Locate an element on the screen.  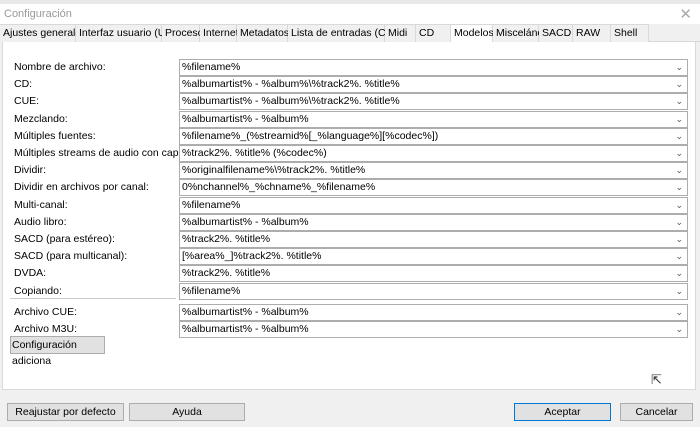
field-label: SACD (para estéreo): is located at coordinates (64, 239).